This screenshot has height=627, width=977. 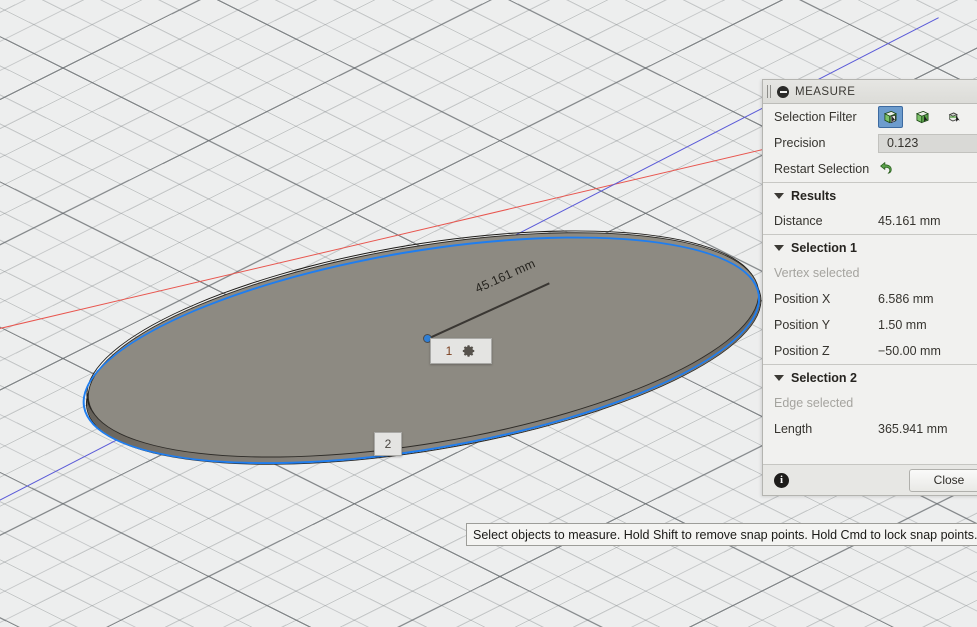 I want to click on selection-1-heading: Selection 1, so click(x=824, y=247).